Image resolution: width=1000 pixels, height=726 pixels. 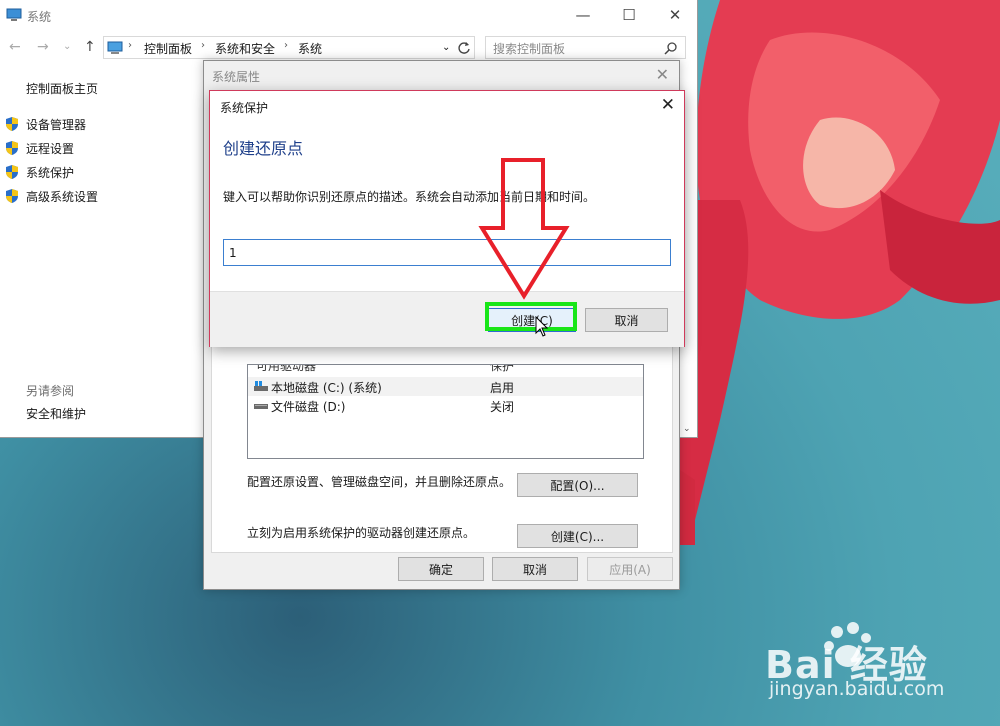 I want to click on drive-list: 可用驱动器 保护 本地磁盘 (C:) (系统) 启用 文件磁盘 (D:) 关闭, so click(x=445, y=411).